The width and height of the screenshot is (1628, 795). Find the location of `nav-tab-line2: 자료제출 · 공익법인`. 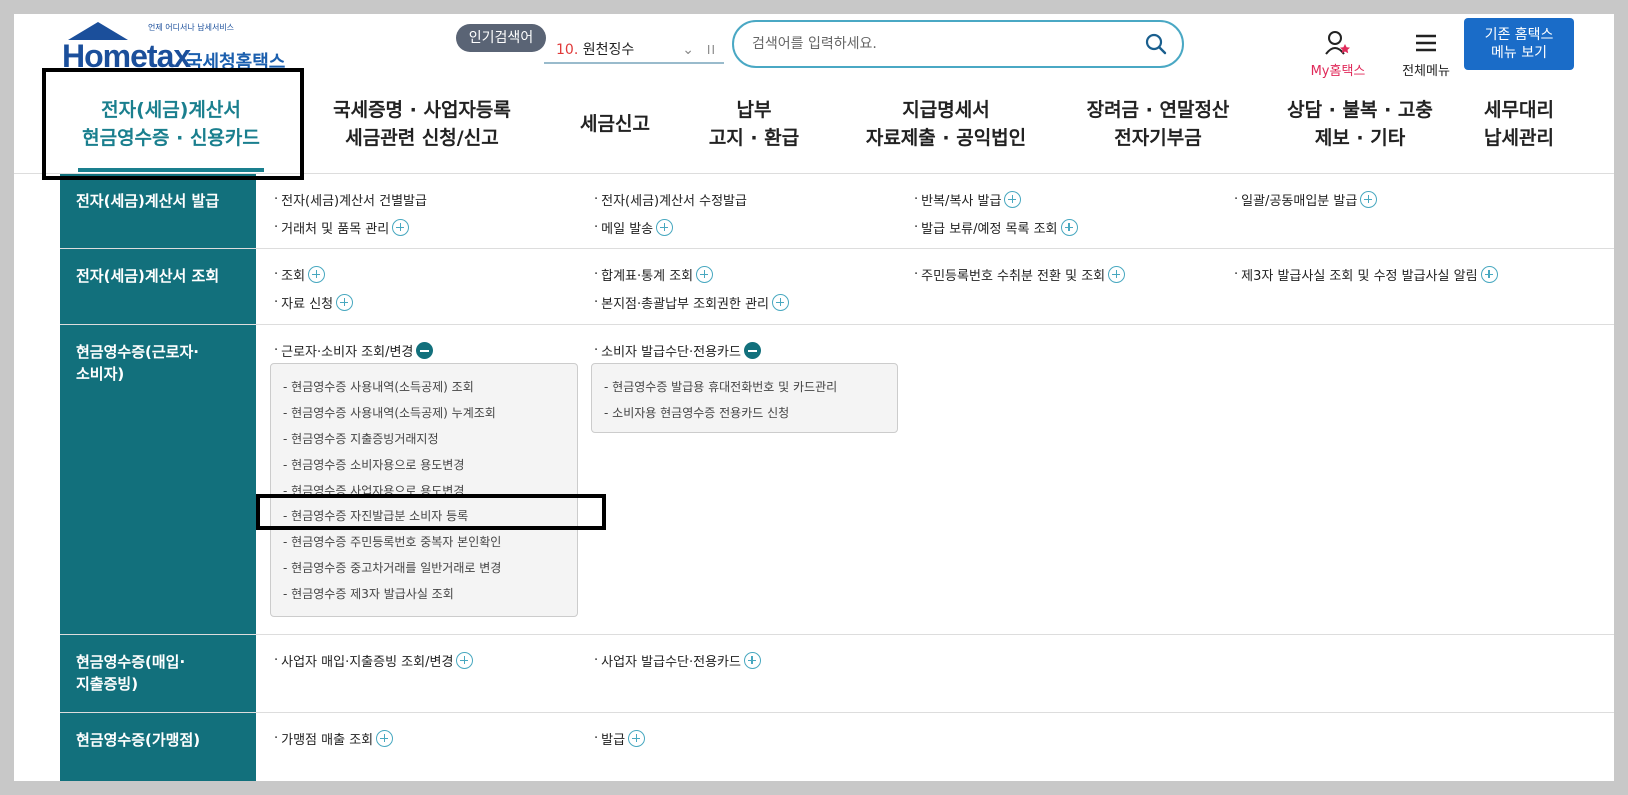

nav-tab-line2: 자료제출 · 공익법인 is located at coordinates (946, 138).